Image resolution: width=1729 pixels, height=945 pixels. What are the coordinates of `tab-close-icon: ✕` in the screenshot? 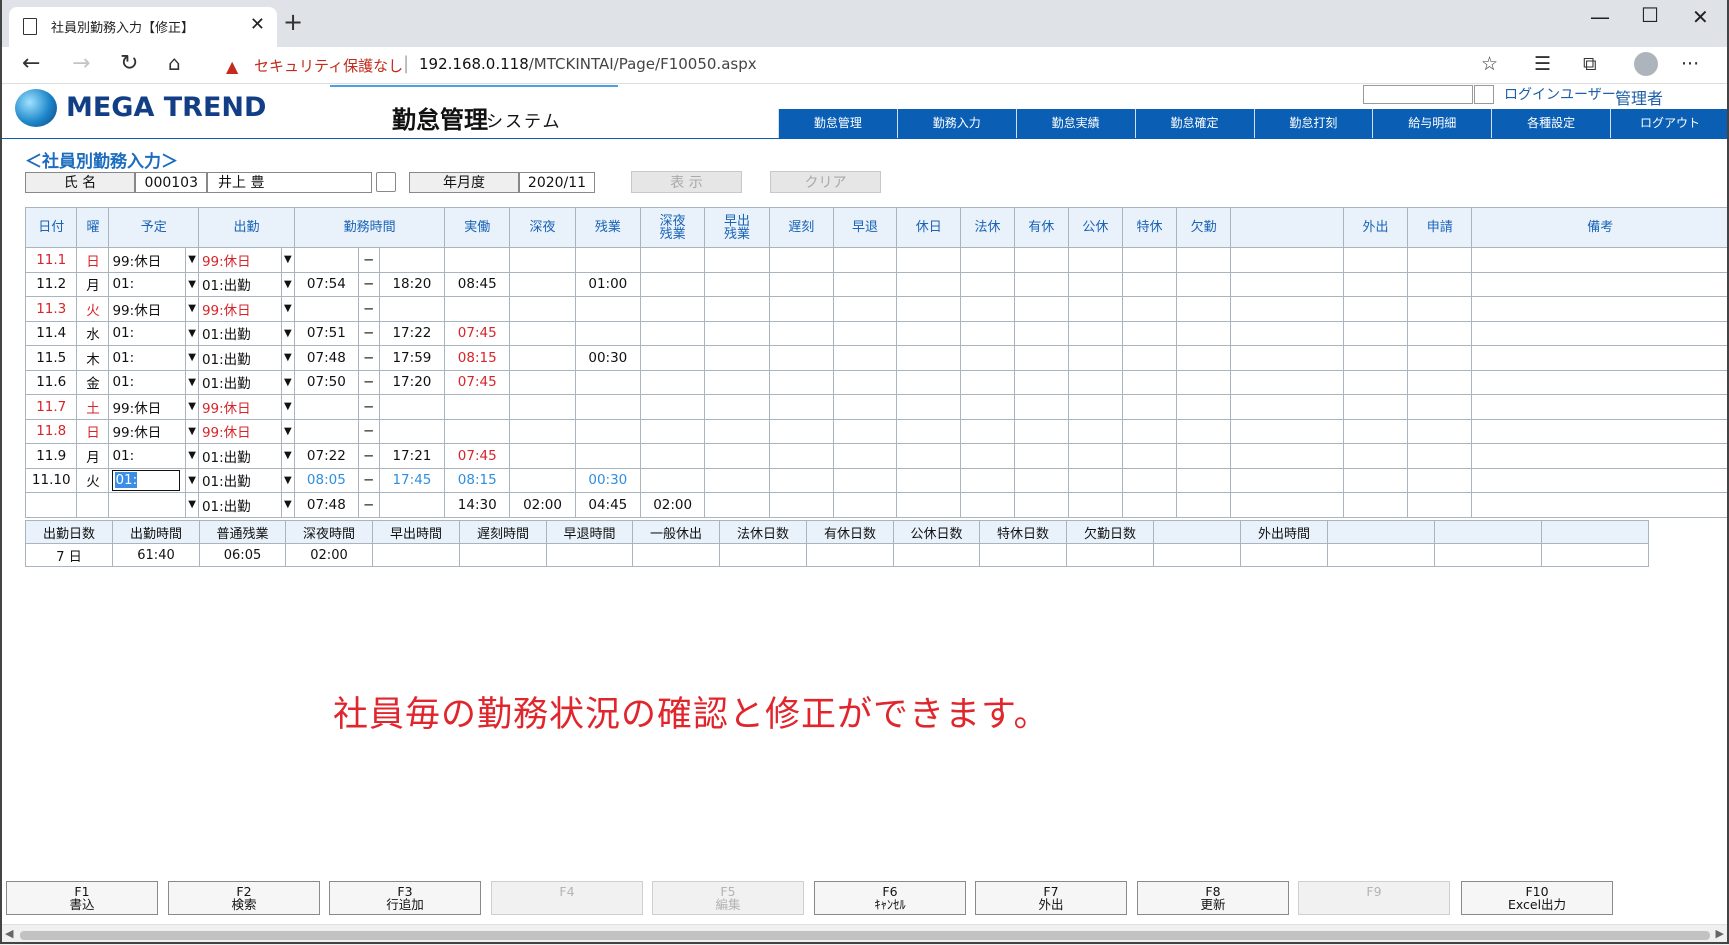 It's located at (257, 24).